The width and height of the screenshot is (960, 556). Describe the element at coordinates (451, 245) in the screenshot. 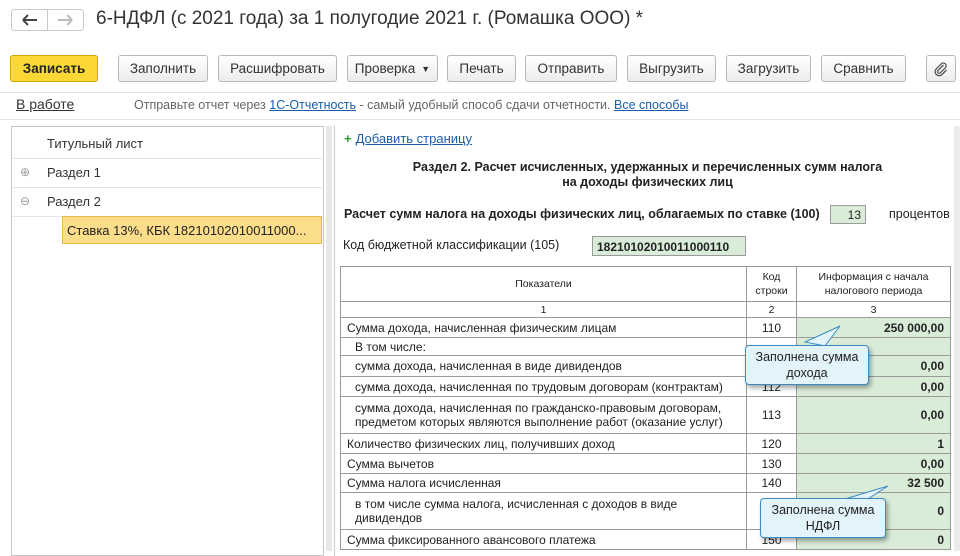

I see `kbk-label: Код бюджетной классификации (105)` at that location.